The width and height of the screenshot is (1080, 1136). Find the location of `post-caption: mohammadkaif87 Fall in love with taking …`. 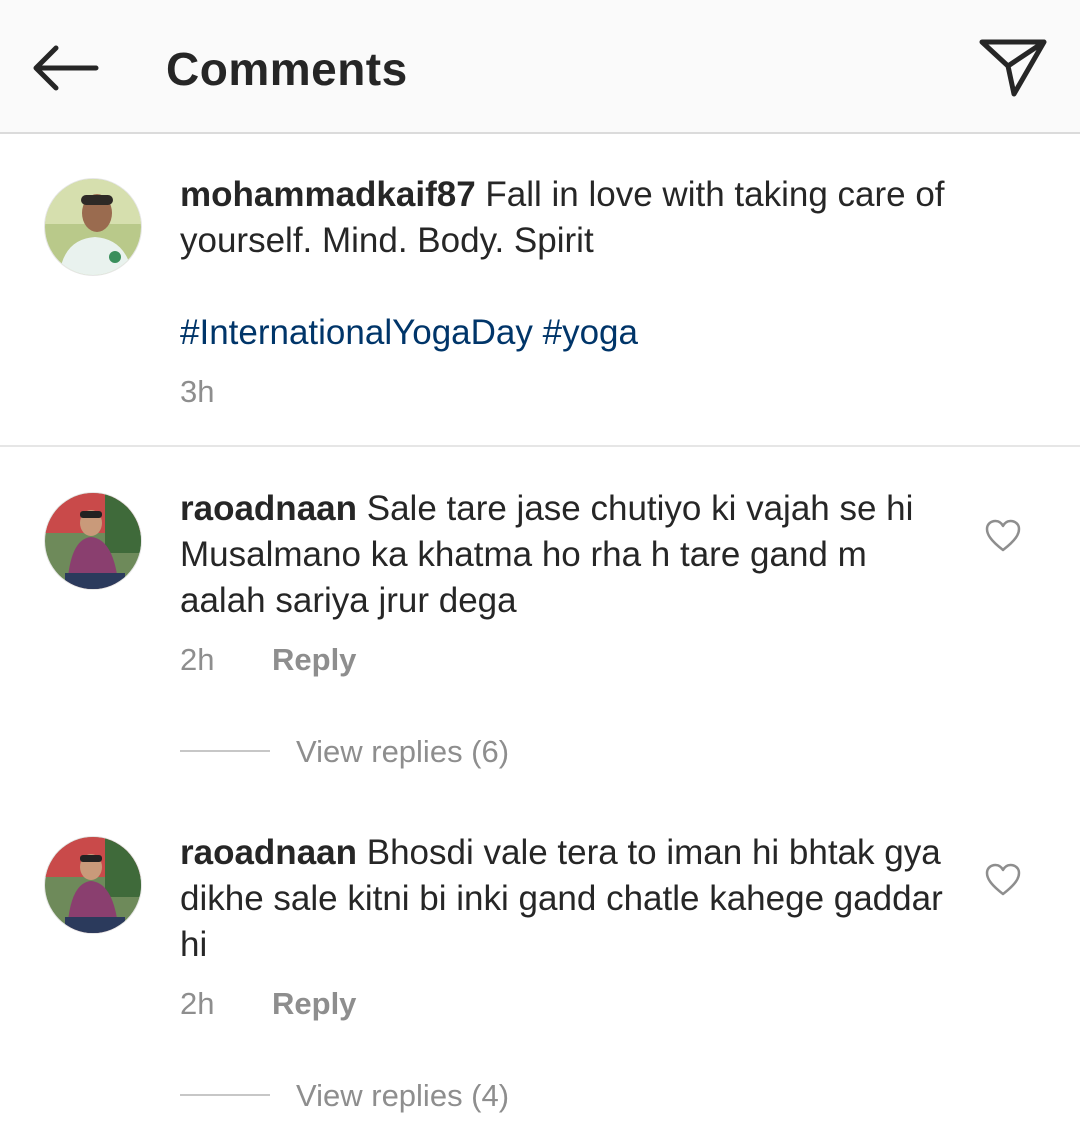

post-caption: mohammadkaif87 Fall in love with taking … is located at coordinates (600, 218).